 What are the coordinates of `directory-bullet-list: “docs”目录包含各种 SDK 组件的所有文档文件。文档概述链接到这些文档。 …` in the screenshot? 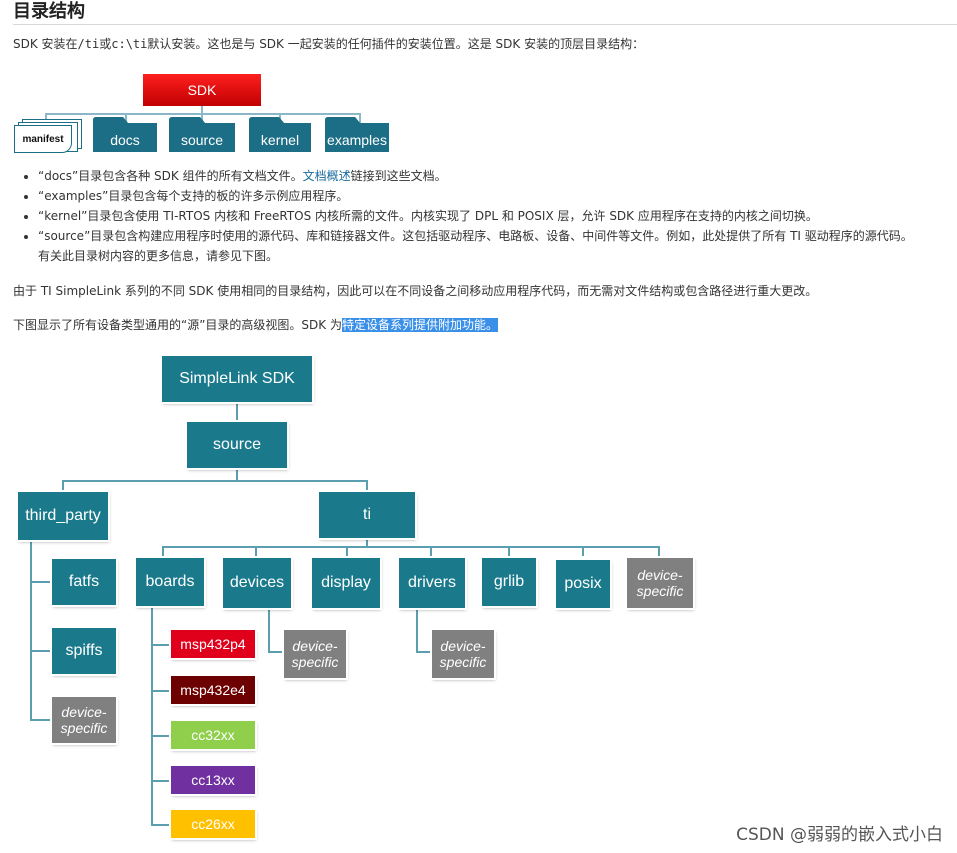 It's located at (488, 216).